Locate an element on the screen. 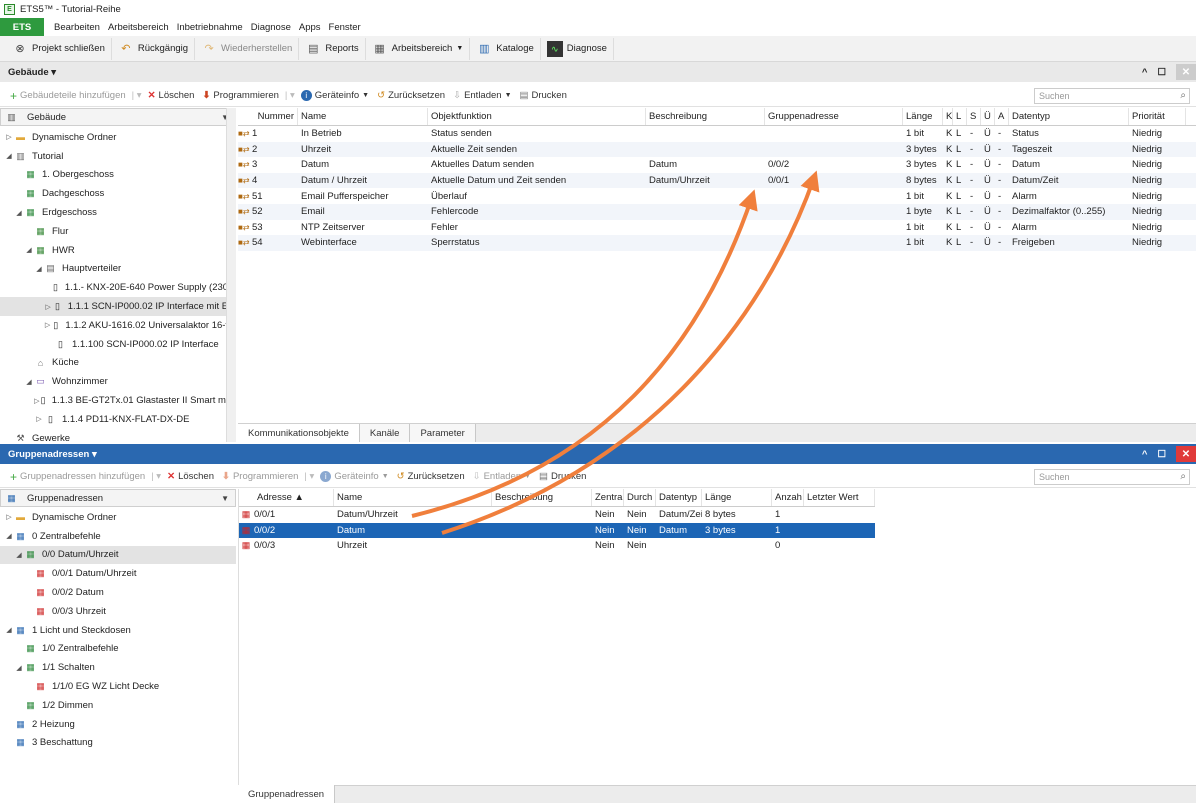 This screenshot has width=1196, height=803. column-header: K is located at coordinates (948, 116).